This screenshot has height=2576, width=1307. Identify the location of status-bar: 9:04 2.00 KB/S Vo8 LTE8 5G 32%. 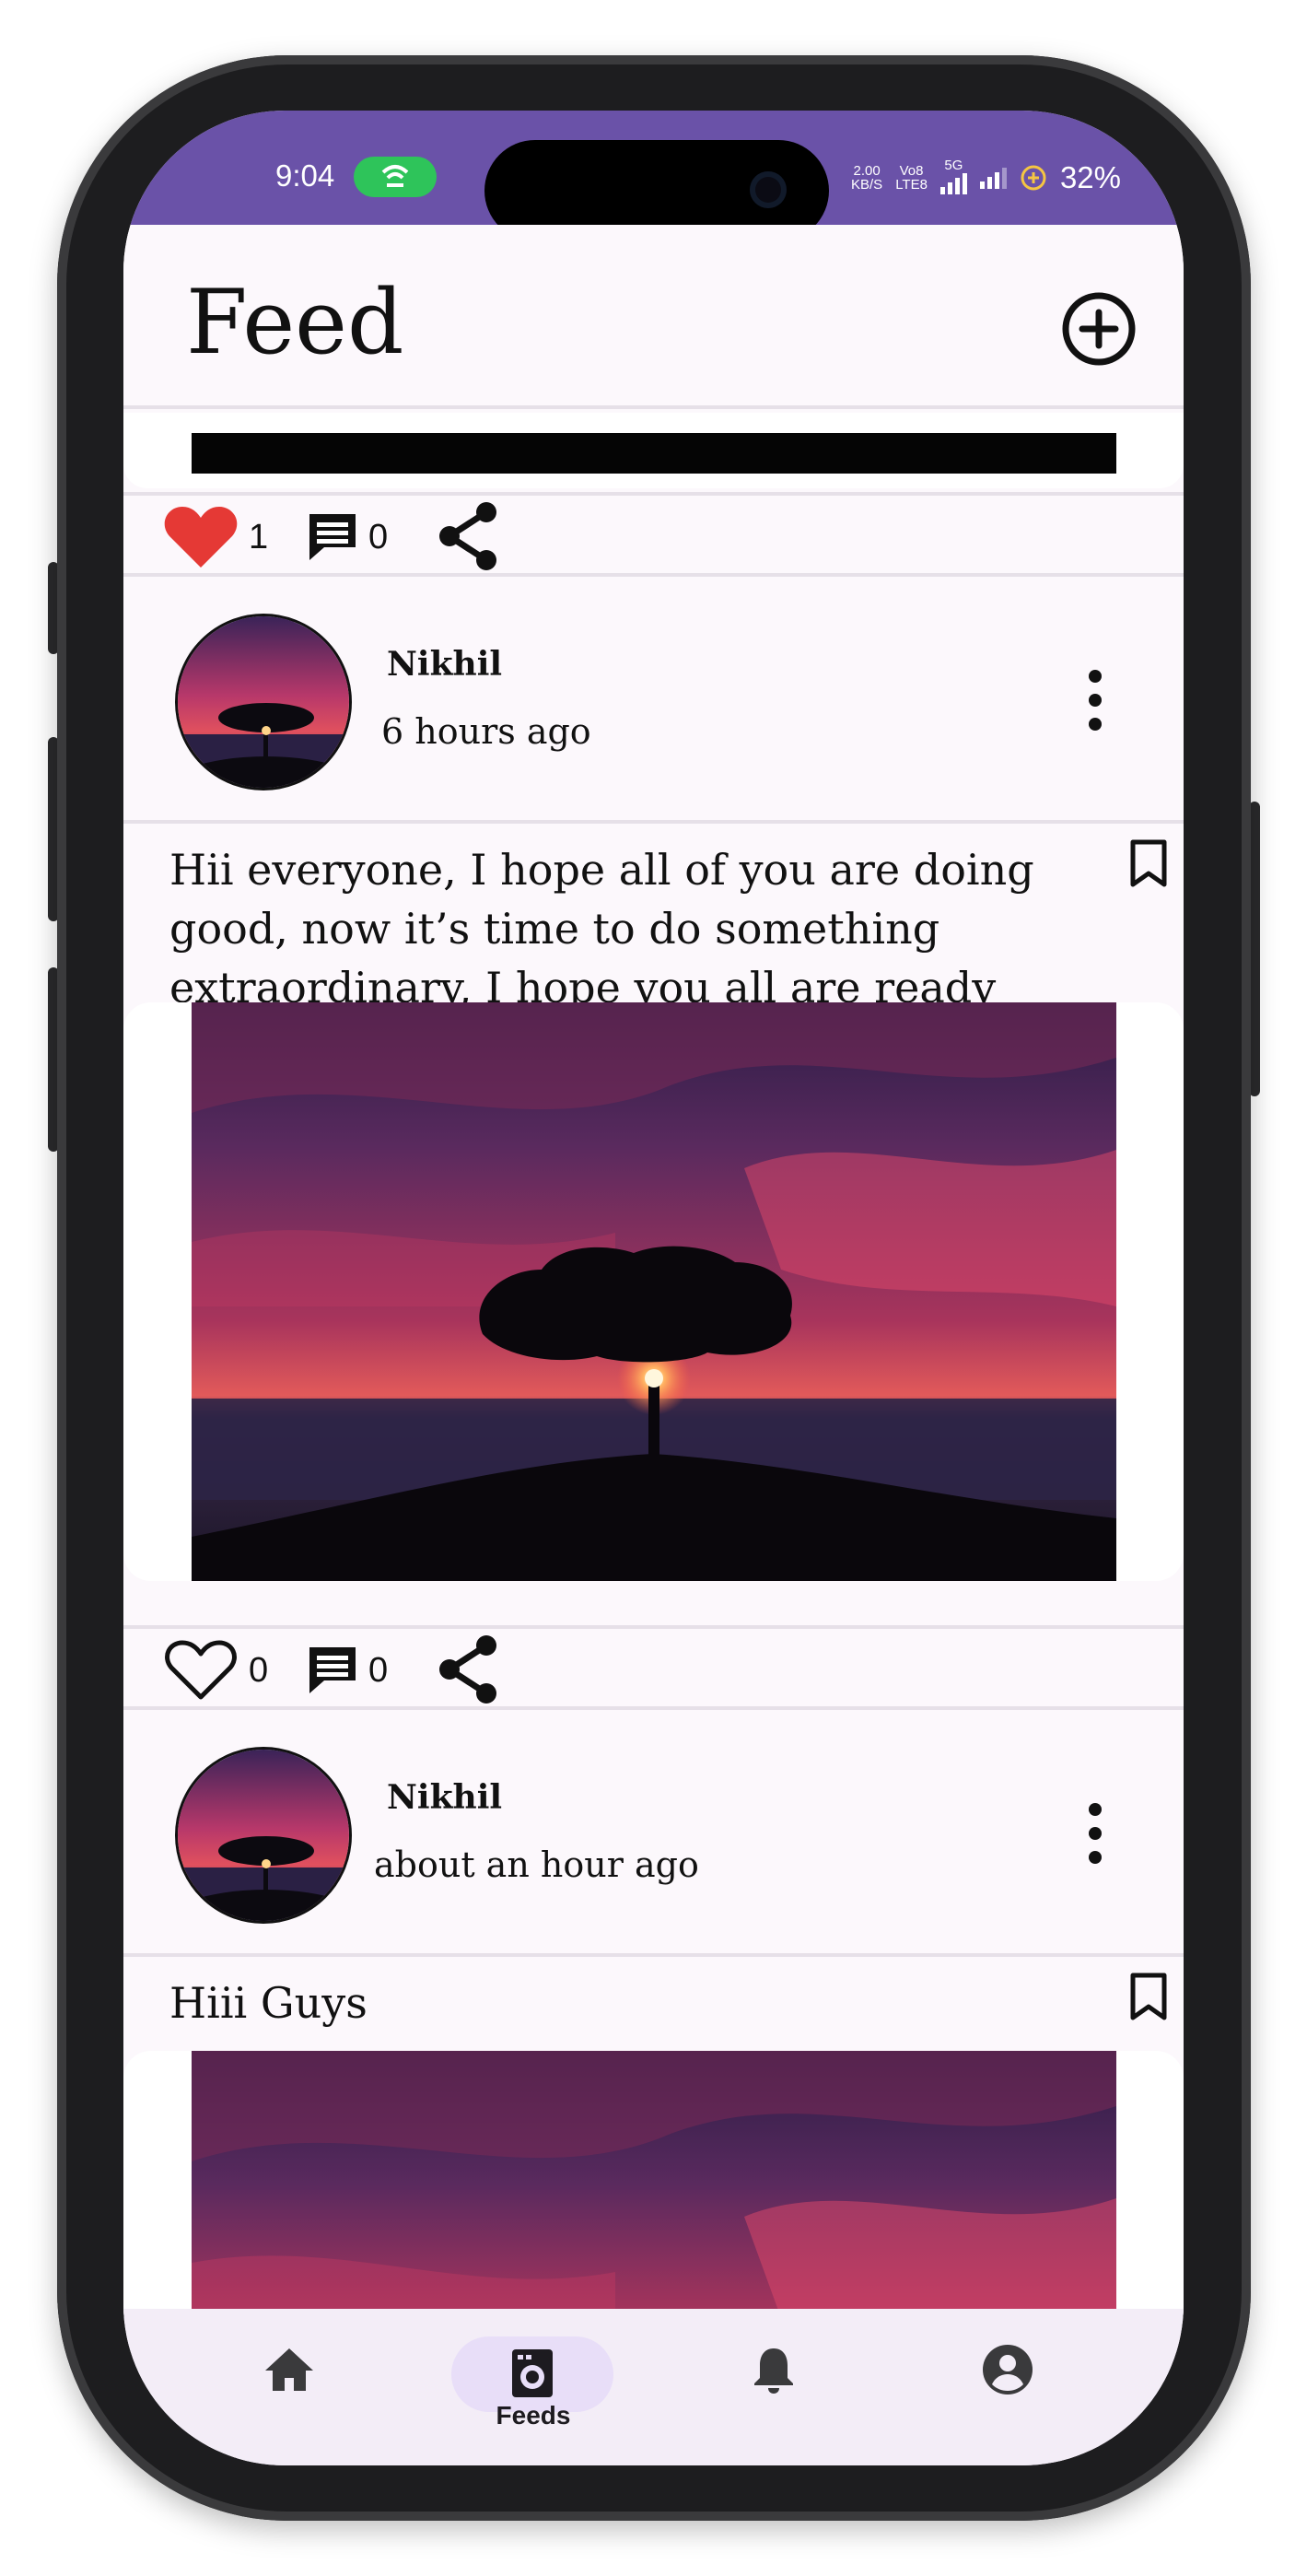
(653, 176).